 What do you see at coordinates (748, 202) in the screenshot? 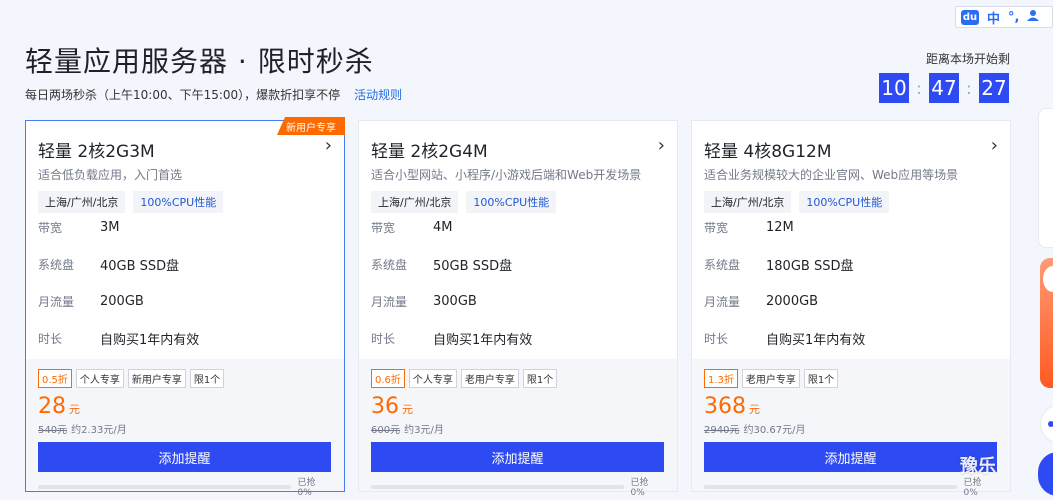
I see `region-tag: 上海/广州/北京` at bounding box center [748, 202].